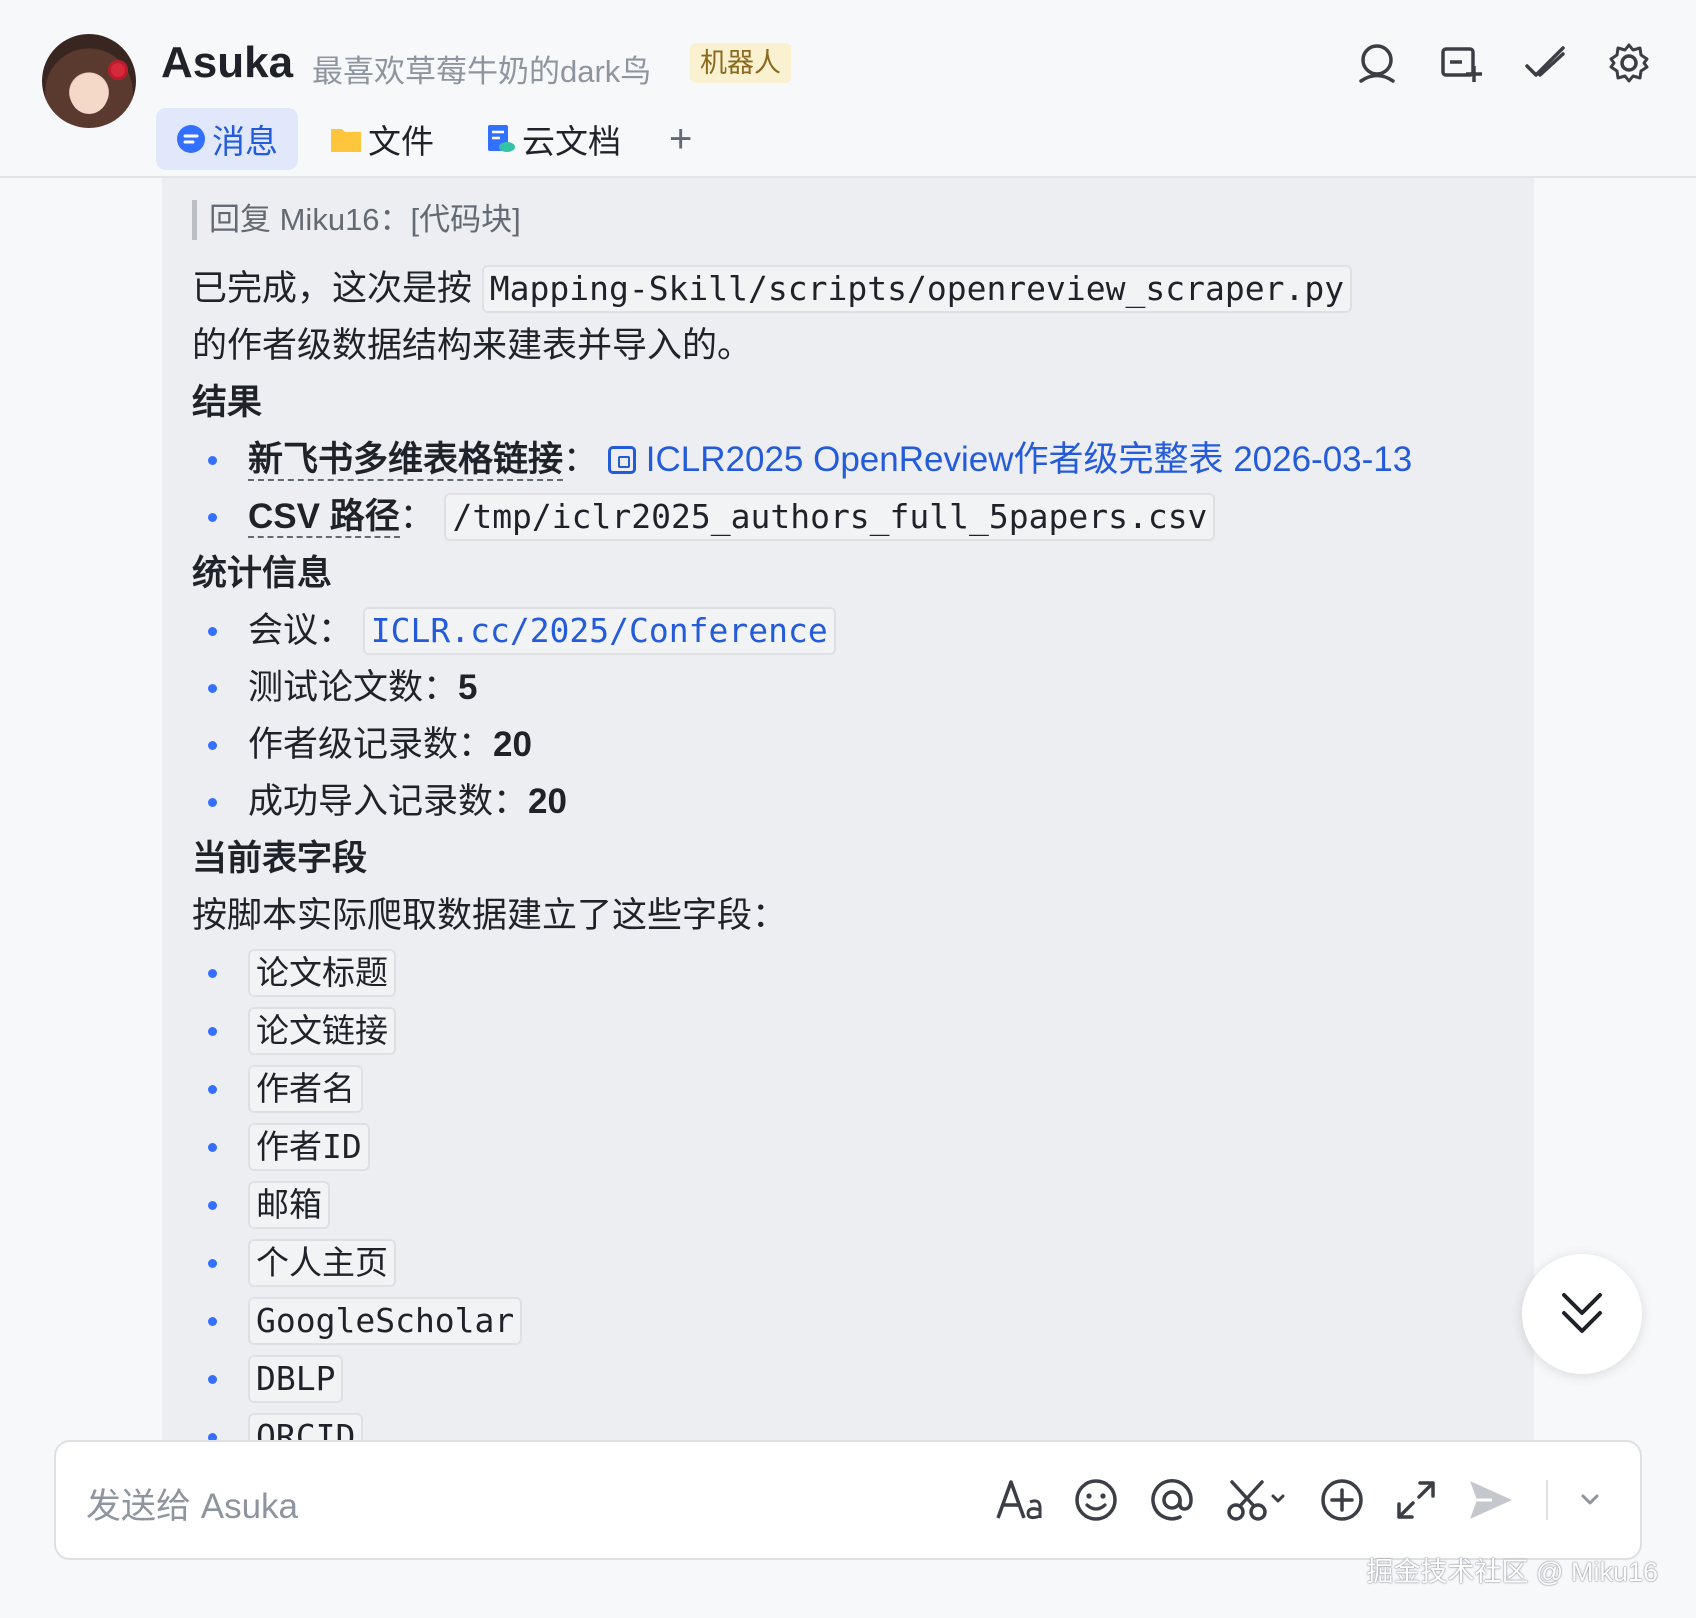 The image size is (1696, 1618). I want to click on conference-link: ICLR.cc/2025/Conference, so click(599, 631).